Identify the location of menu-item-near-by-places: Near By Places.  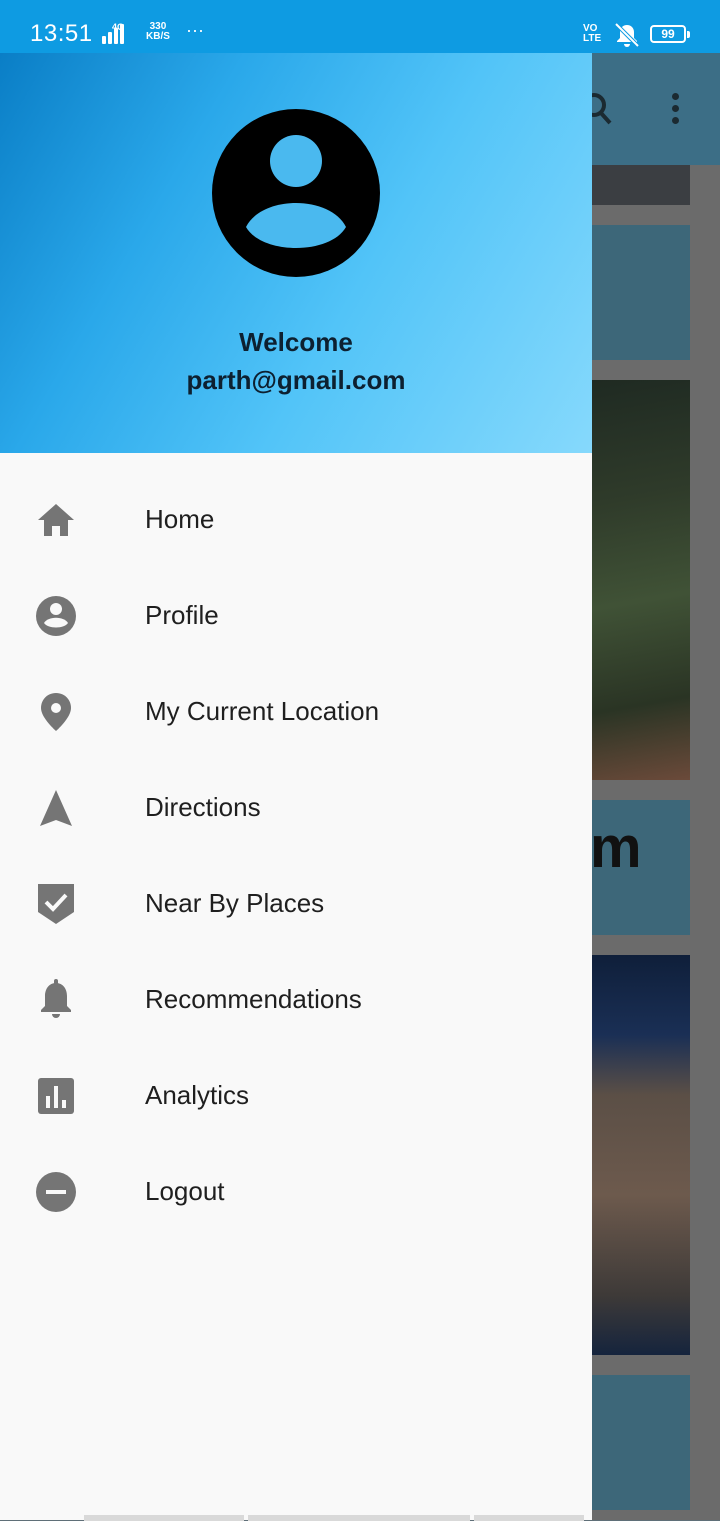
(296, 902).